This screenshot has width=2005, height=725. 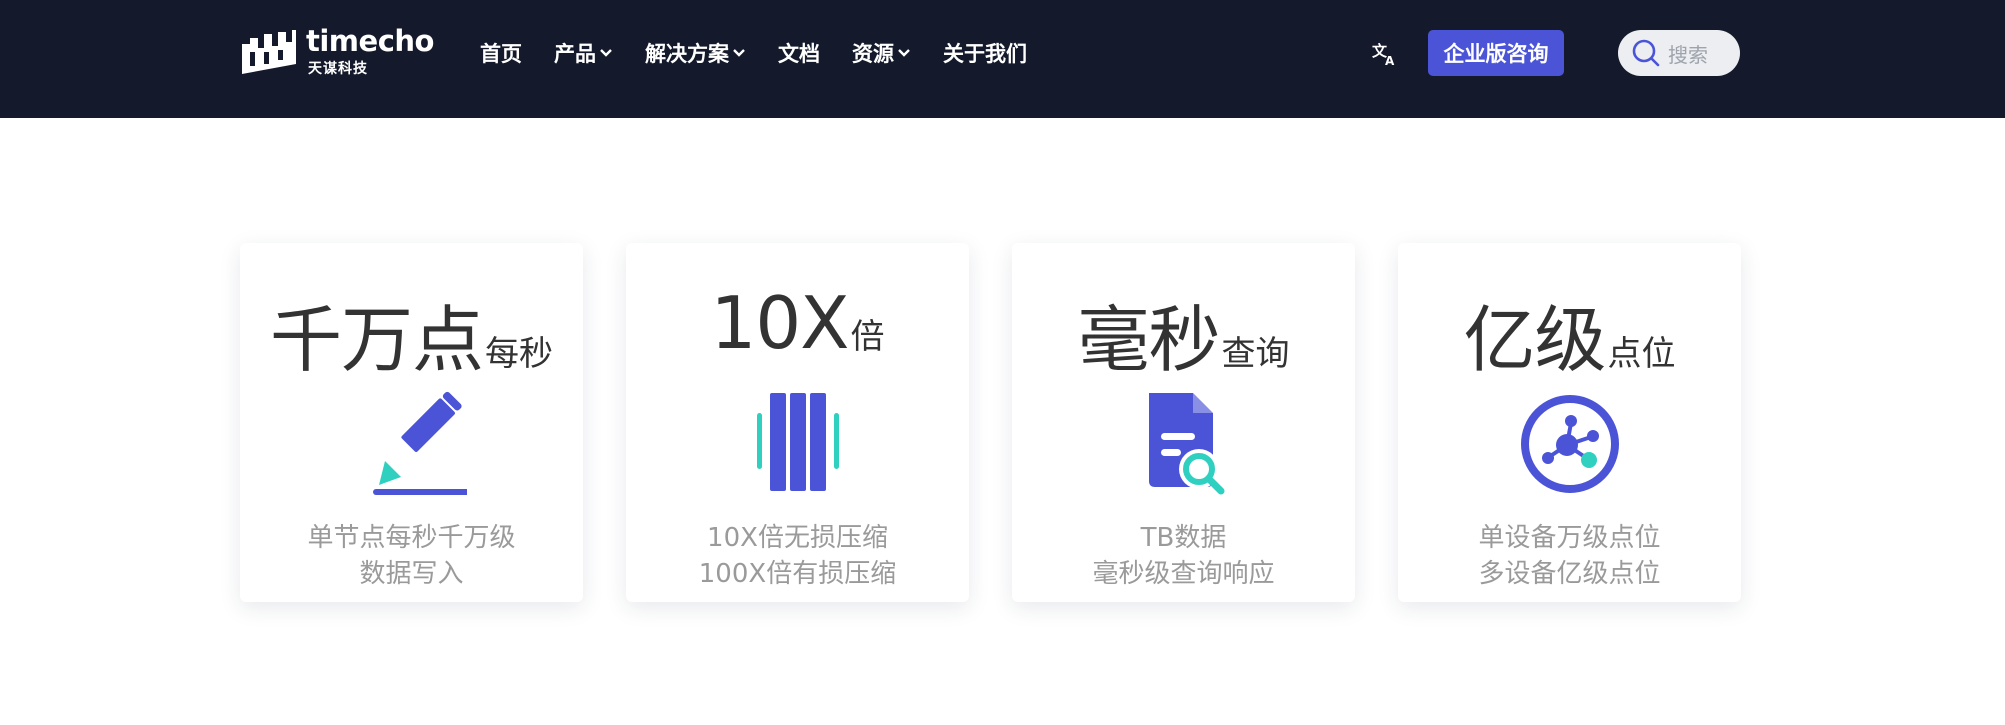 What do you see at coordinates (797, 574) in the screenshot?
I see `card-description-line: 100X倍有损压缩` at bounding box center [797, 574].